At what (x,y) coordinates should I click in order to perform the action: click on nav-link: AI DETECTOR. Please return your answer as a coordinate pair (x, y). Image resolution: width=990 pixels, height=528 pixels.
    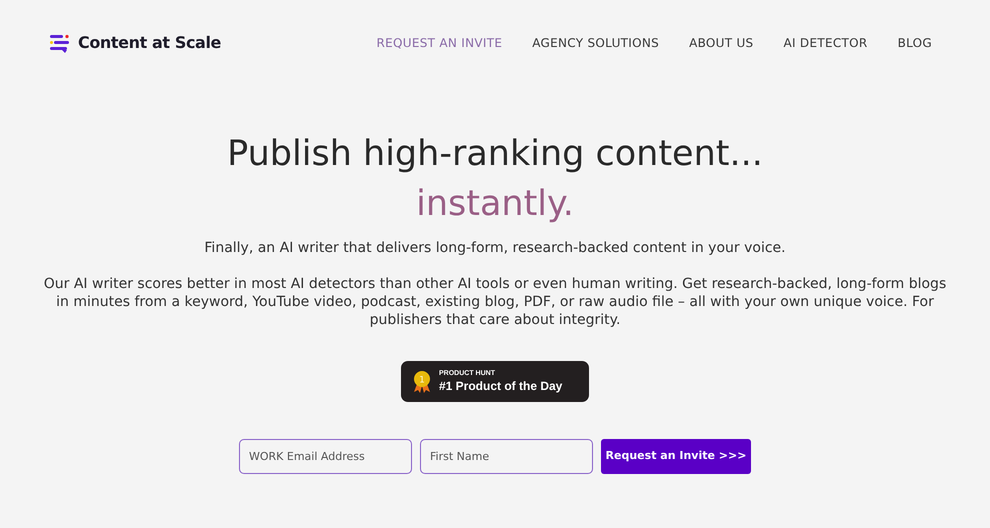
    Looking at the image, I should click on (825, 43).